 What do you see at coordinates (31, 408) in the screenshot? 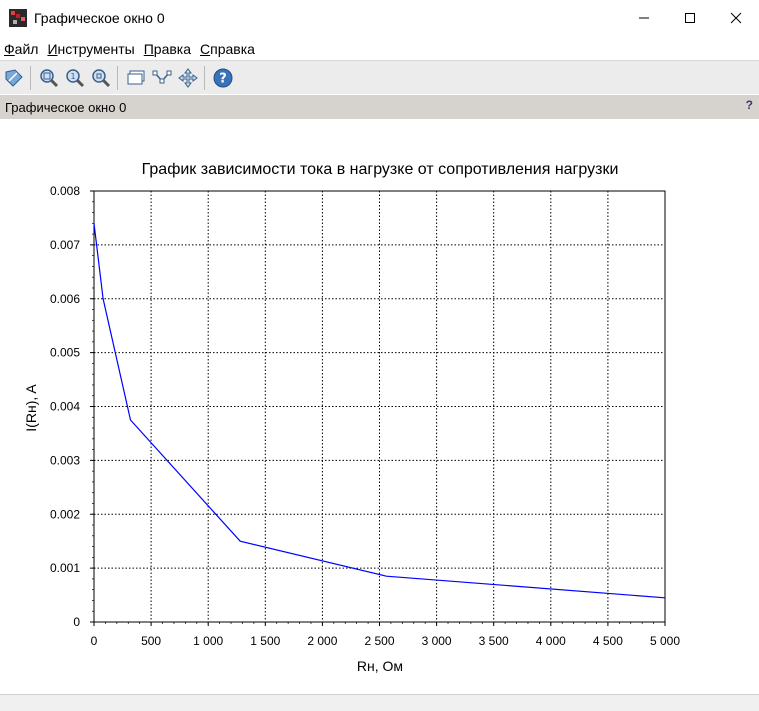
I see `y-axis-label: I(Rн), A` at bounding box center [31, 408].